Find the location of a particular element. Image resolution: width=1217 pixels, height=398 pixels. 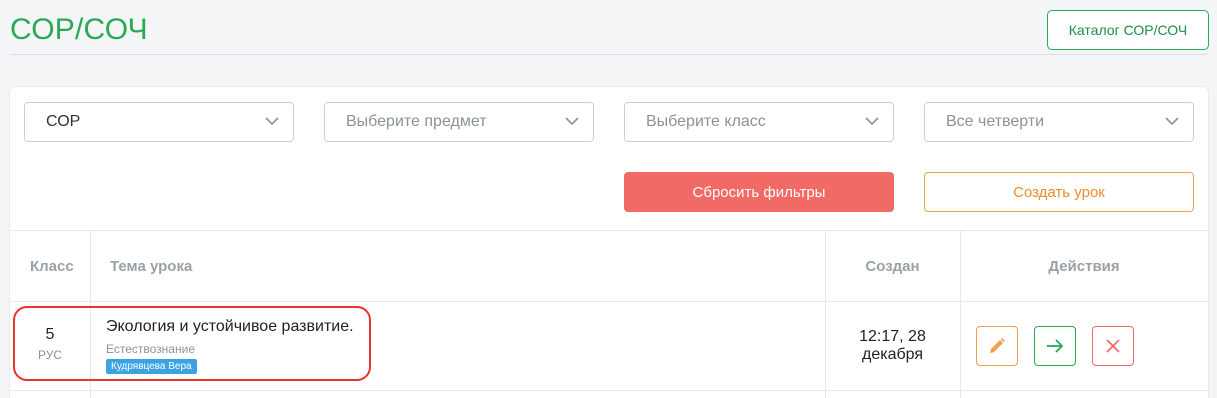

title-divider is located at coordinates (609, 54).